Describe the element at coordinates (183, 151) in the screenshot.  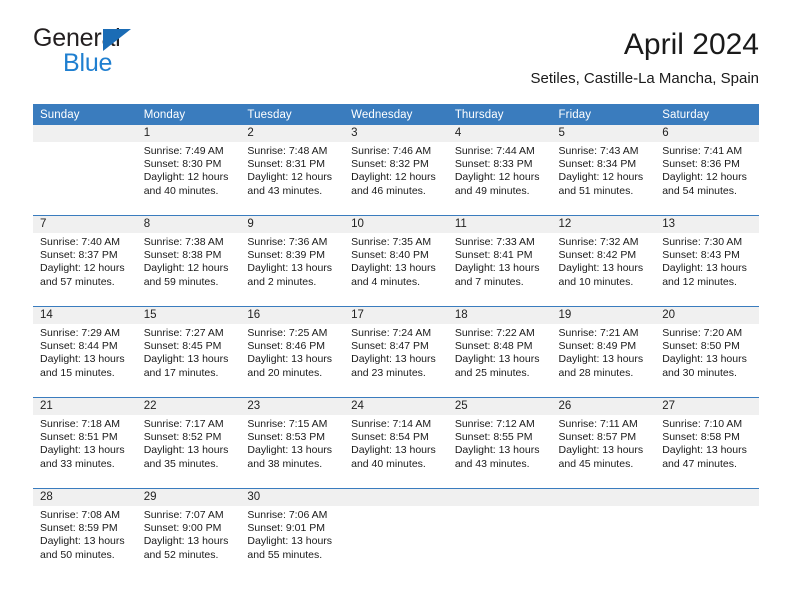
I see `sunrise-text: Sunrise: 7:49 AM` at that location.